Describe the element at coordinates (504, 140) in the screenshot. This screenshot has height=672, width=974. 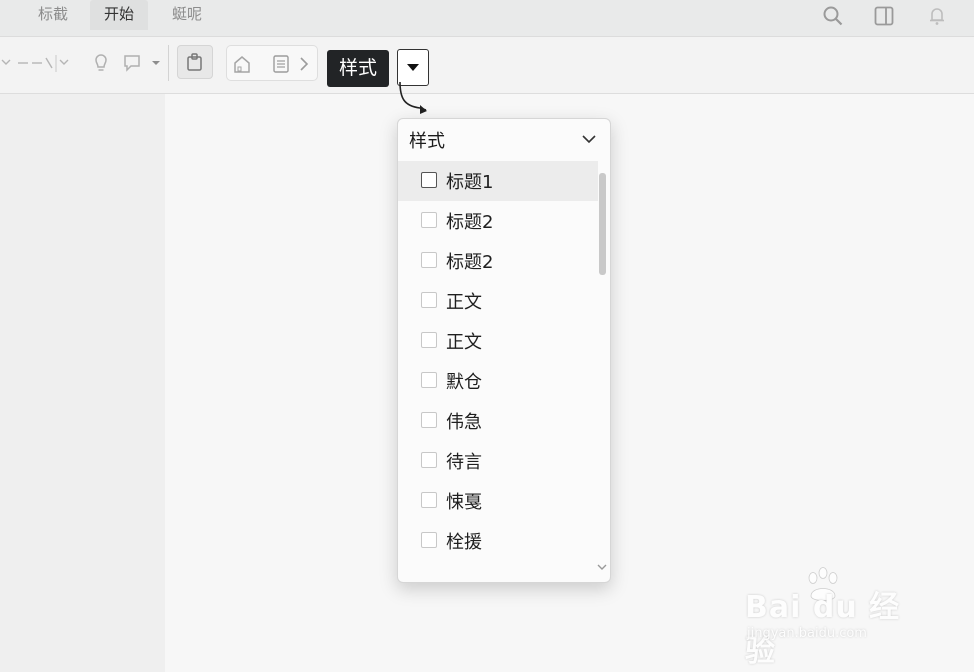
I see `panel-header: 样式` at that location.